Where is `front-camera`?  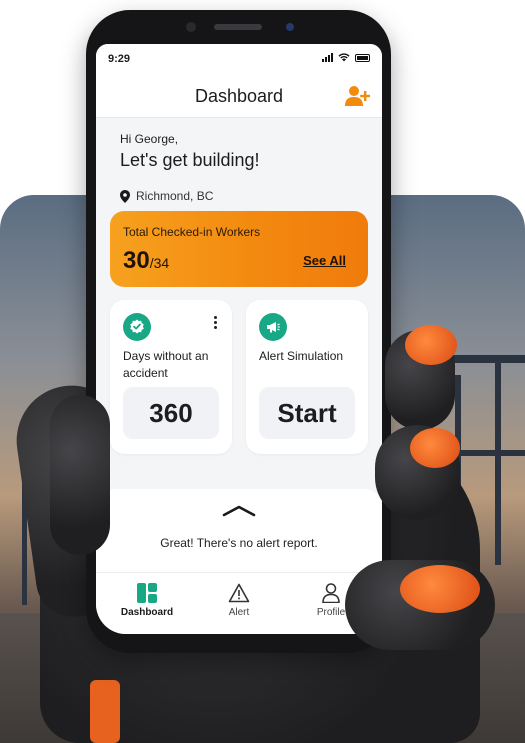
front-camera is located at coordinates (191, 27).